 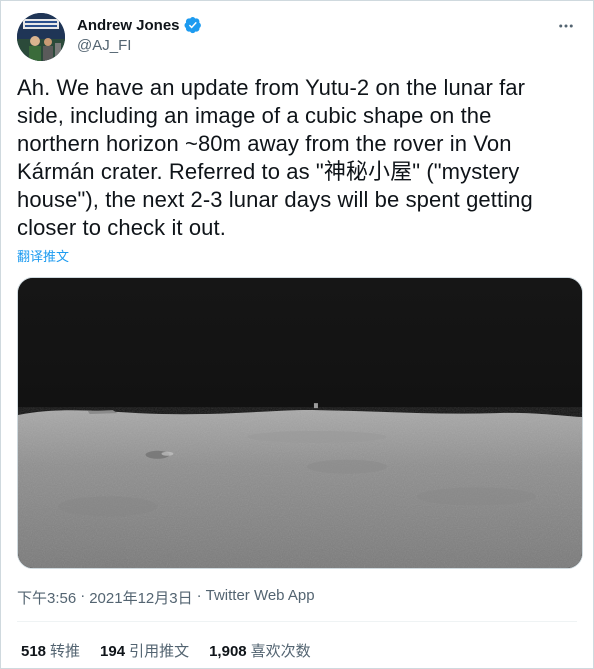 I want to click on tweet-stats: 518 转推 194 引用推文 1,908 喜欢次数, so click(x=166, y=650).